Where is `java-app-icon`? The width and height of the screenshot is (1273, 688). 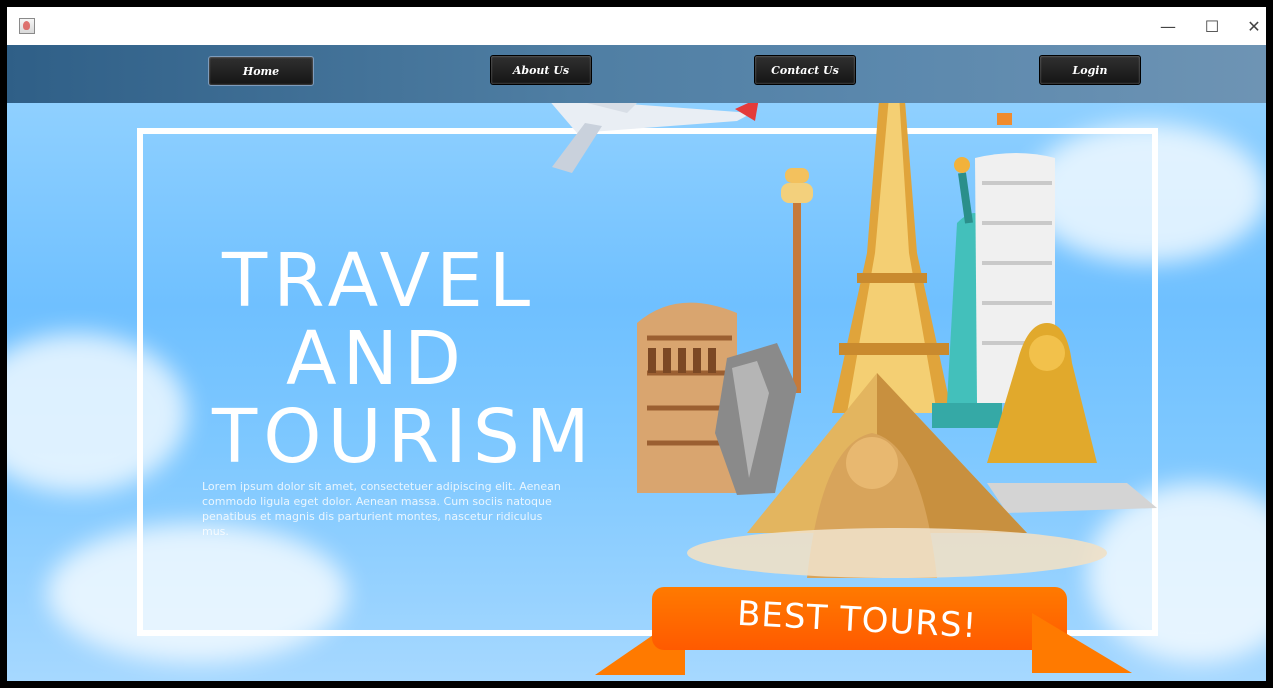
java-app-icon is located at coordinates (27, 26).